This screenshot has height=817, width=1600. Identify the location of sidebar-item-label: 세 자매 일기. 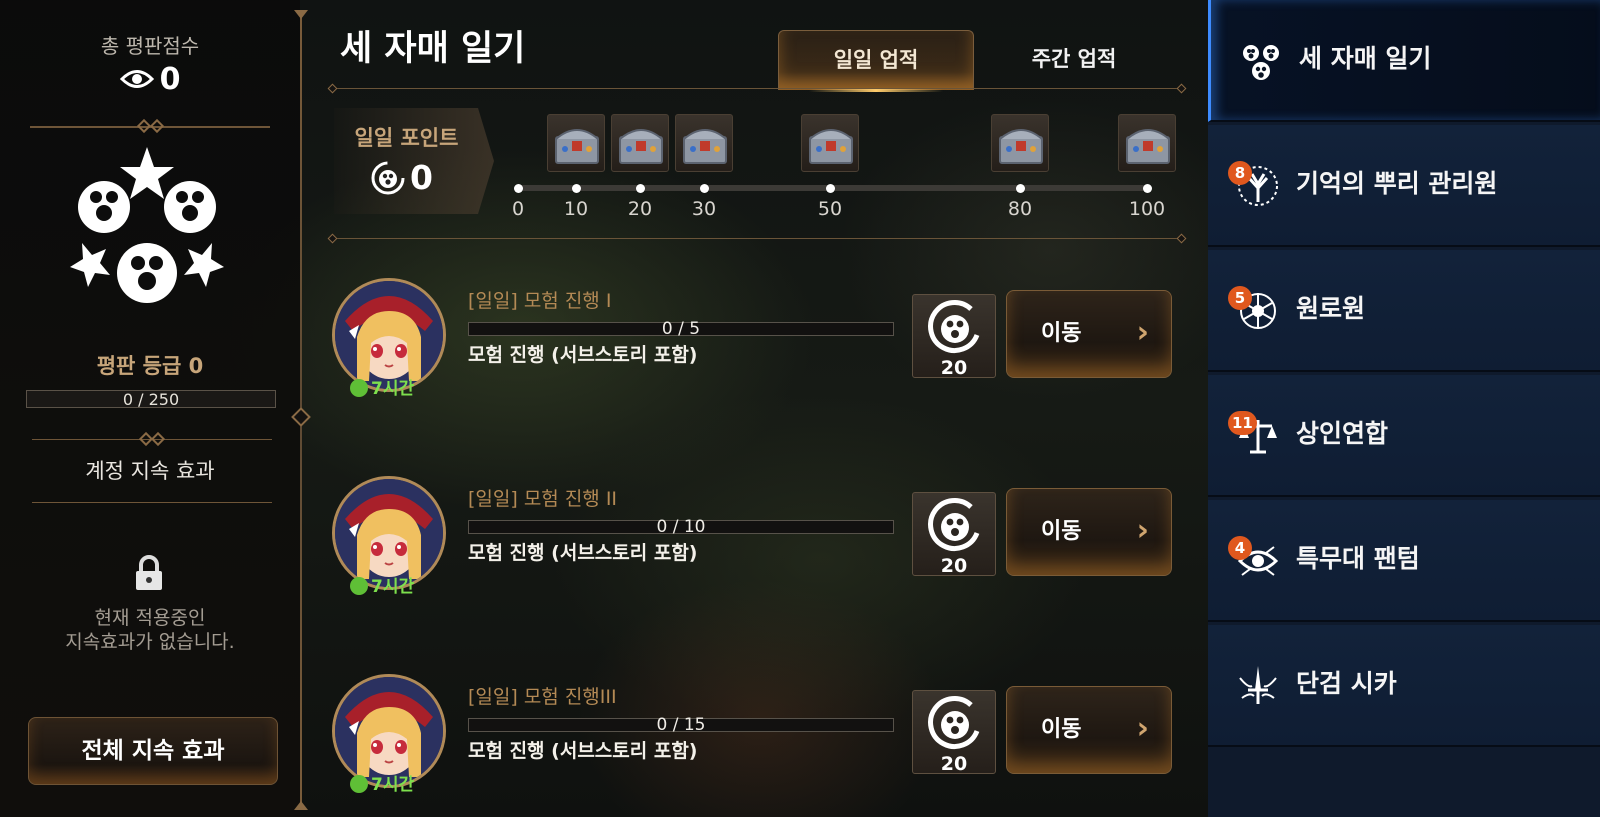
(1365, 58).